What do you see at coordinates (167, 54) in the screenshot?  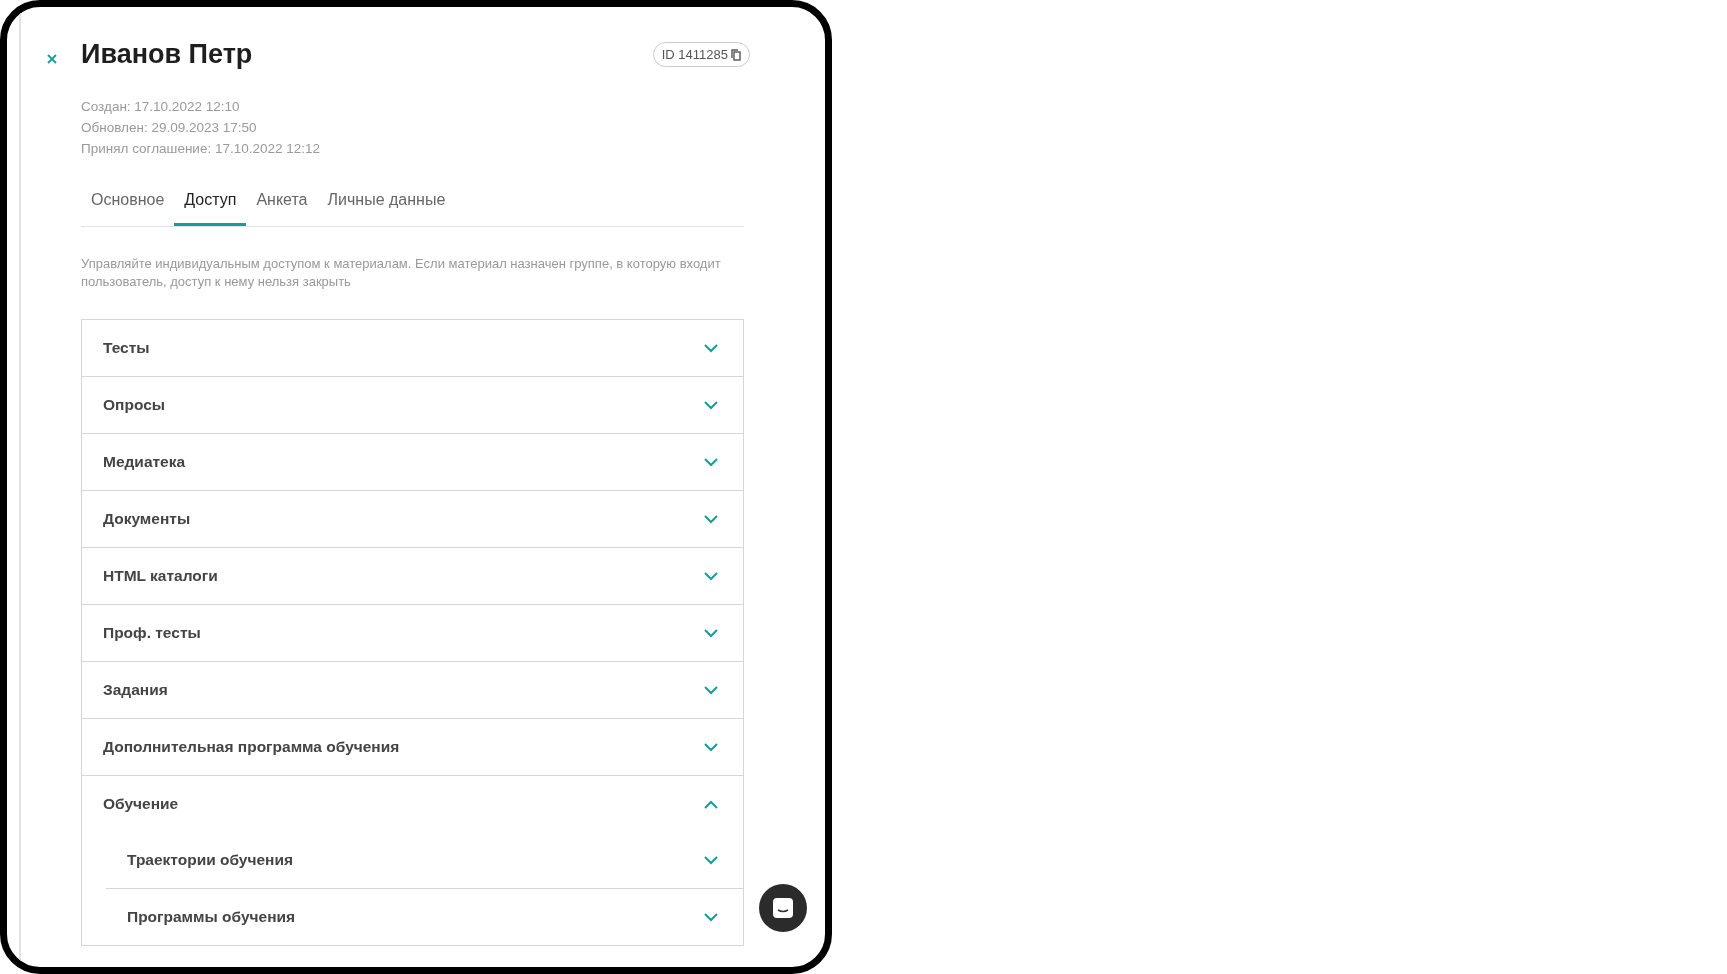 I see `page-title: Иванов Петр` at bounding box center [167, 54].